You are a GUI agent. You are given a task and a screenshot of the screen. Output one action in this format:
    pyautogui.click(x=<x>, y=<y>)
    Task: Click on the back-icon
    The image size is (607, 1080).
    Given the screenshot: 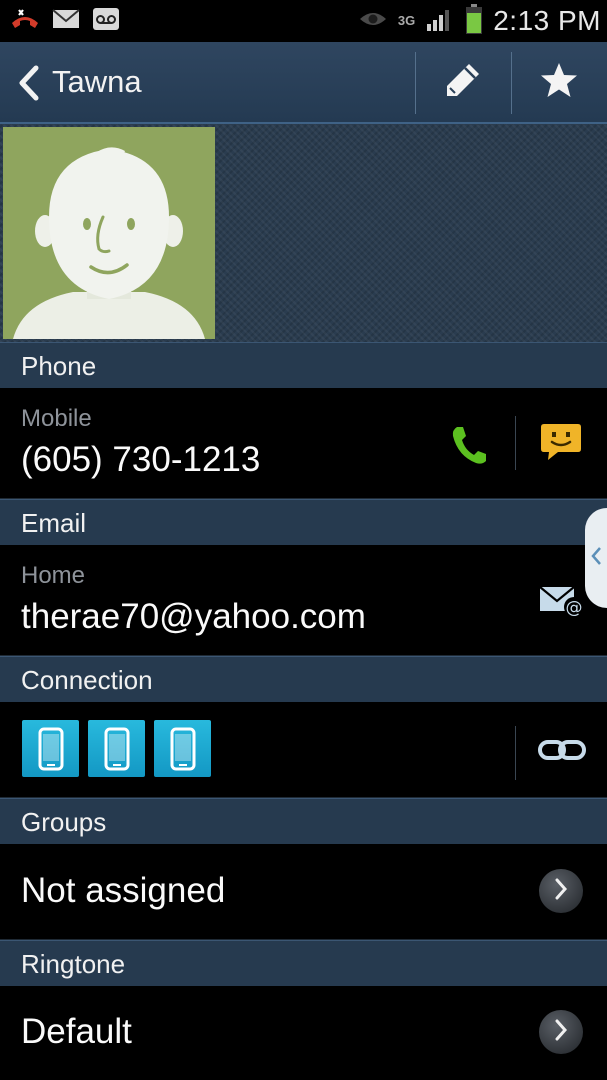 What is the action you would take?
    pyautogui.click(x=29, y=83)
    